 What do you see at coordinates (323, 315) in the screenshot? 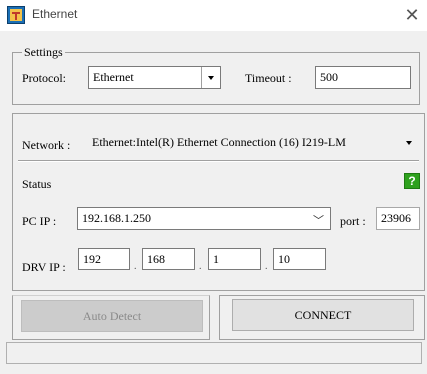
I see `connect-button: CONNECT` at bounding box center [323, 315].